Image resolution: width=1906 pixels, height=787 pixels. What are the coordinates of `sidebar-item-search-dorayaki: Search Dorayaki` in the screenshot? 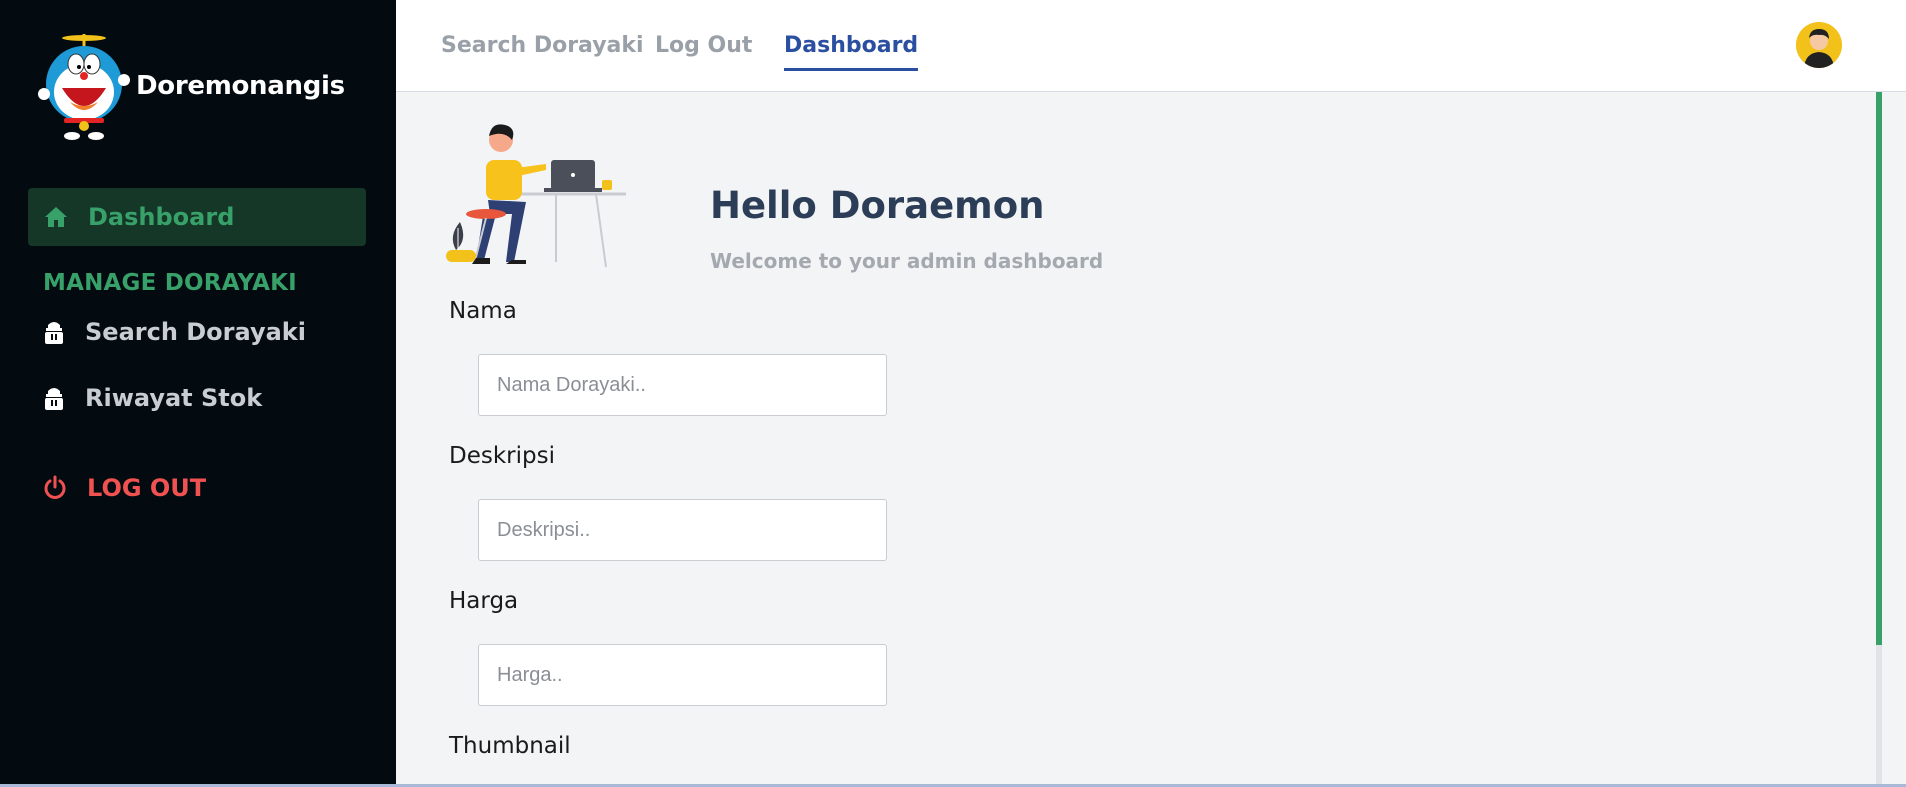 It's located at (174, 332).